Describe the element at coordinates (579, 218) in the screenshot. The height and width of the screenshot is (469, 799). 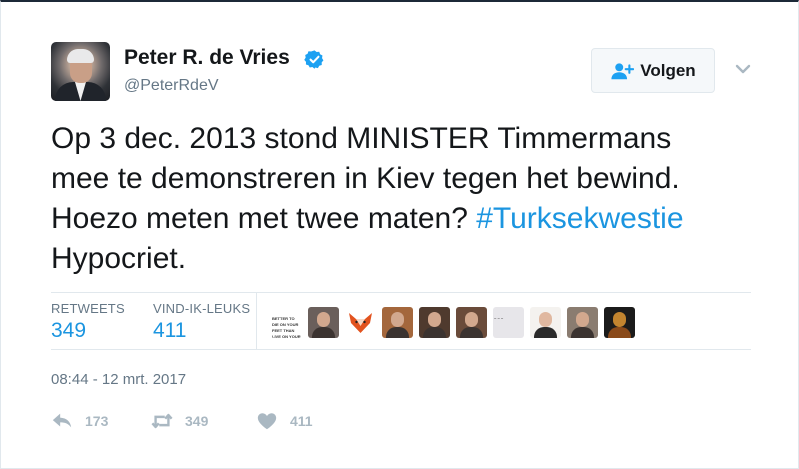
I see `hashtag-link: #Turksekwestie` at that location.